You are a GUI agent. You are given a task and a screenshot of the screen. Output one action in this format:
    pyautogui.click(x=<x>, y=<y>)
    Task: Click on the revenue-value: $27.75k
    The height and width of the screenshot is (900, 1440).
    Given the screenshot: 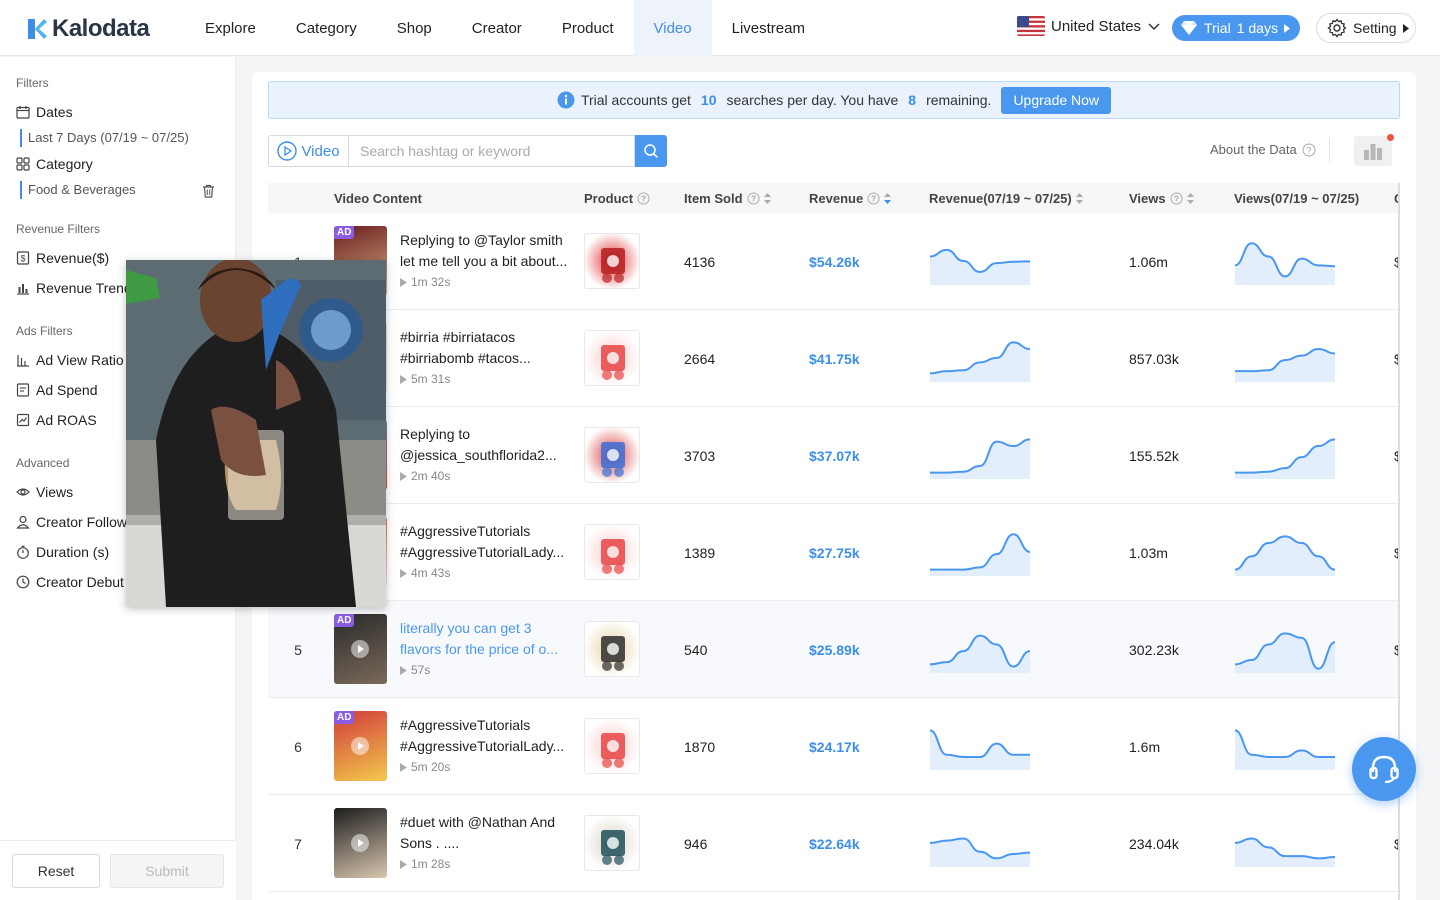 What is the action you would take?
    pyautogui.click(x=834, y=552)
    